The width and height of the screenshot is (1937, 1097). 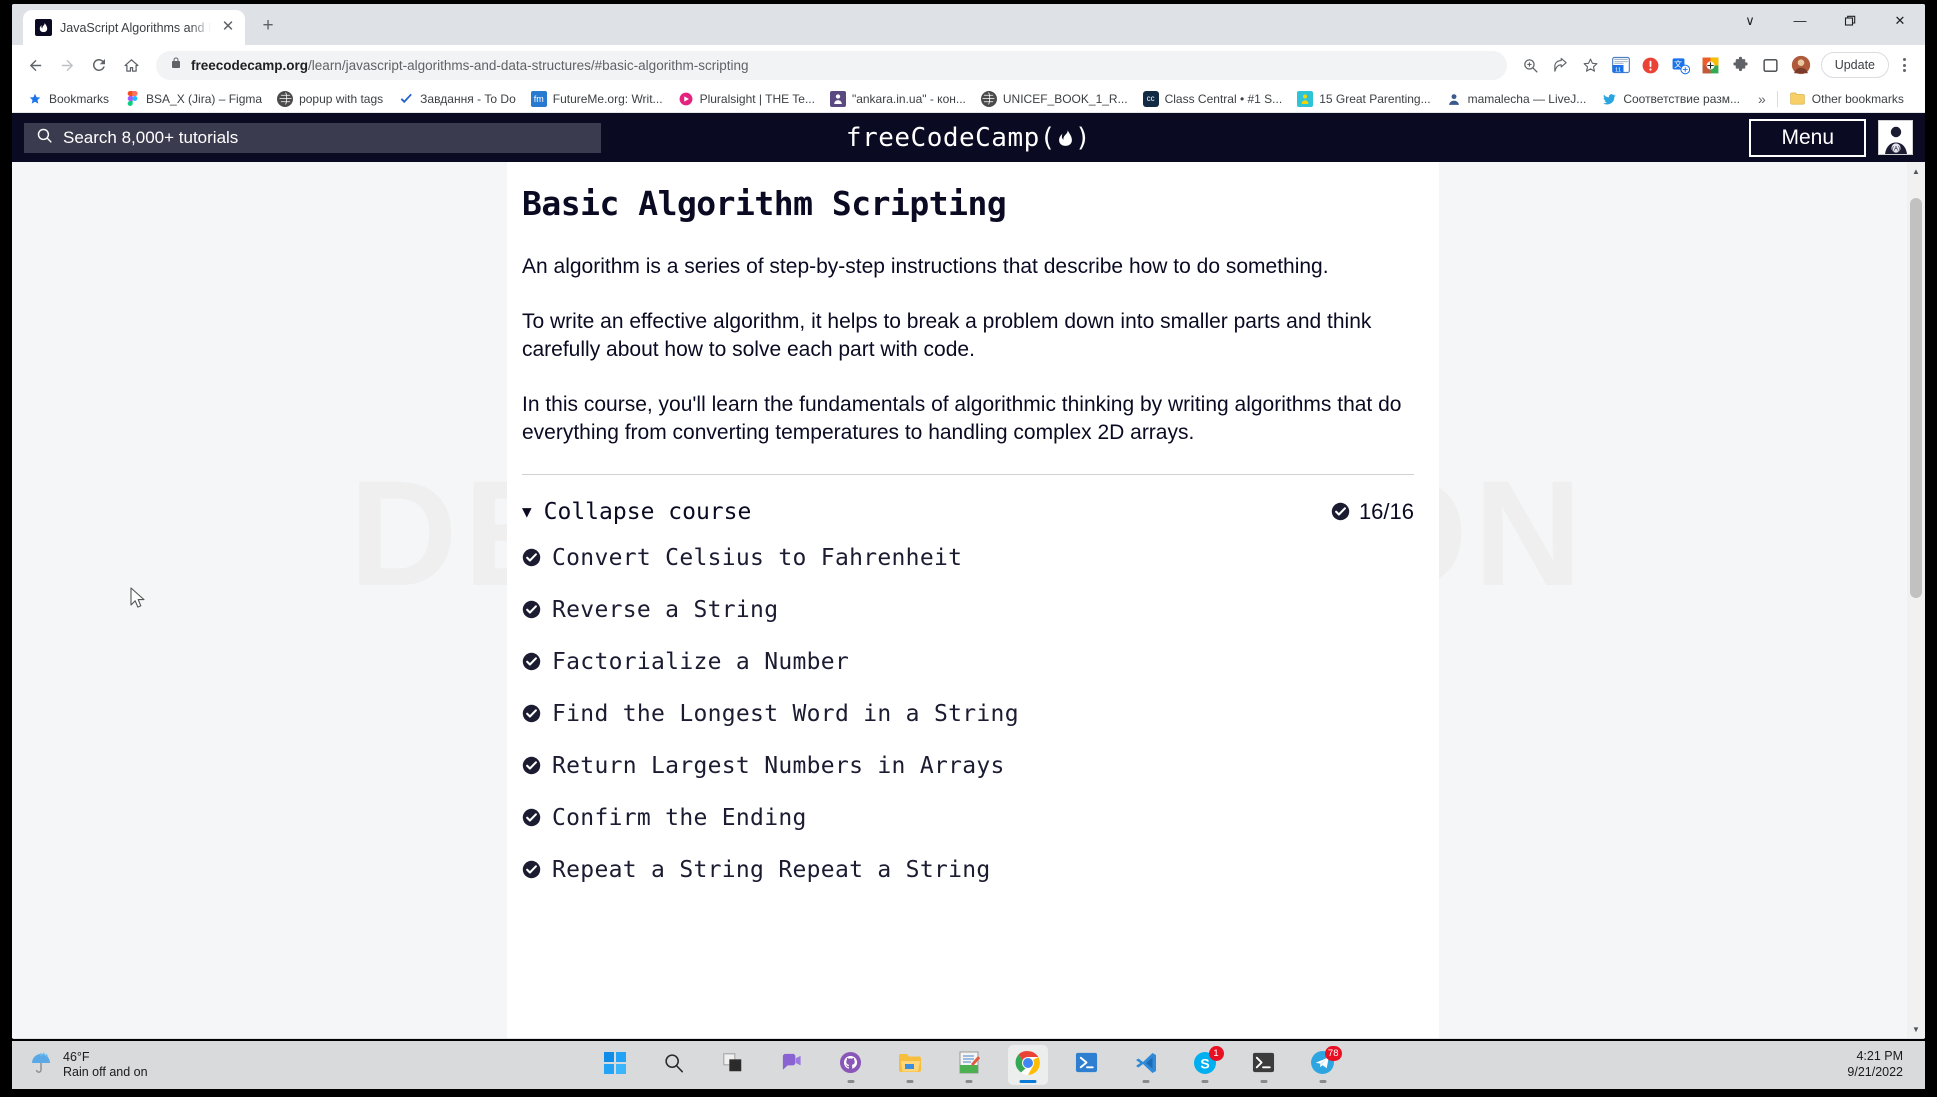 I want to click on avatar: (A), so click(x=1895, y=137).